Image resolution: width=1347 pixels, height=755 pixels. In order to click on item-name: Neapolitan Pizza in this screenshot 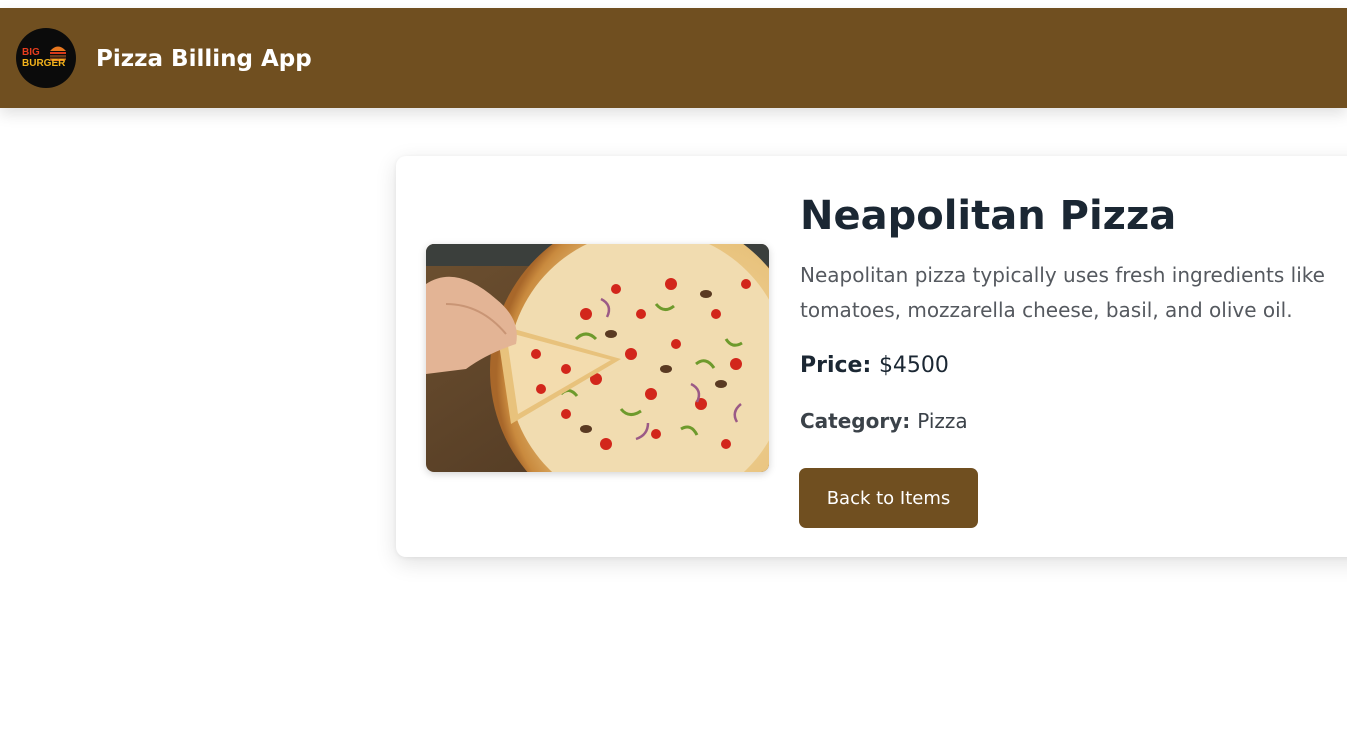, I will do `click(988, 216)`.